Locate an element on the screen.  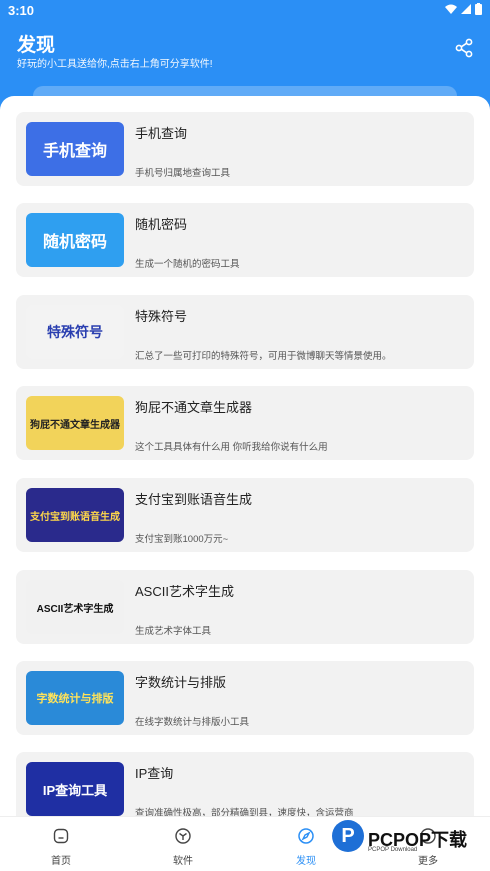
compass-icon is located at coordinates (306, 836).